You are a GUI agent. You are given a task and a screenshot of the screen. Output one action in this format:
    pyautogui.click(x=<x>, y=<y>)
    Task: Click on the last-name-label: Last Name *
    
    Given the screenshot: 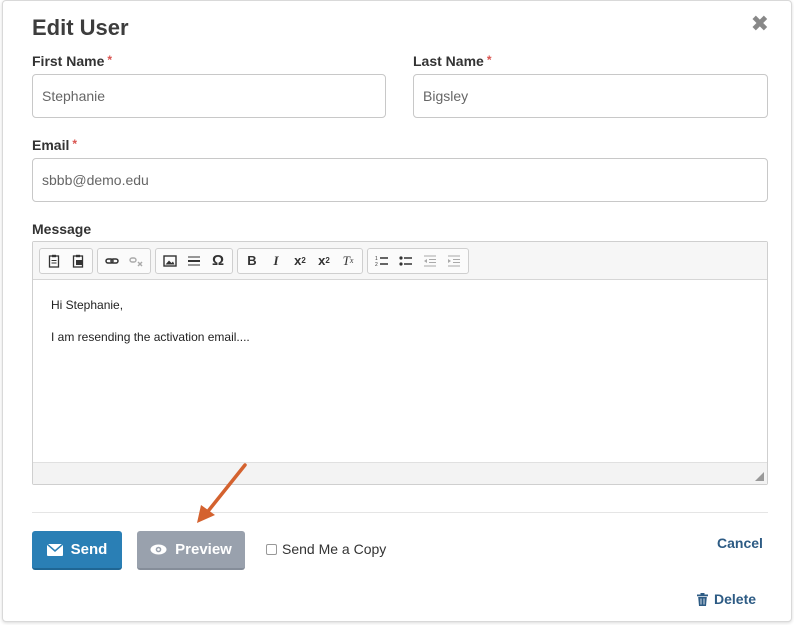 What is the action you would take?
    pyautogui.click(x=452, y=61)
    